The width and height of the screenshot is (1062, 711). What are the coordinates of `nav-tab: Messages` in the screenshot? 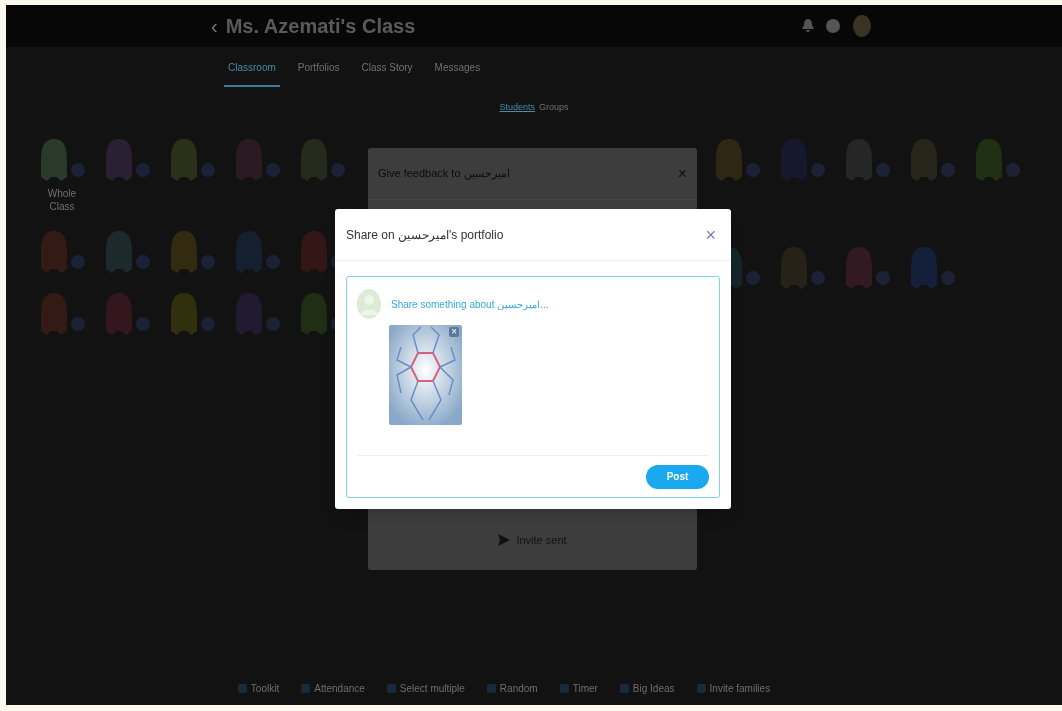 It's located at (457, 73).